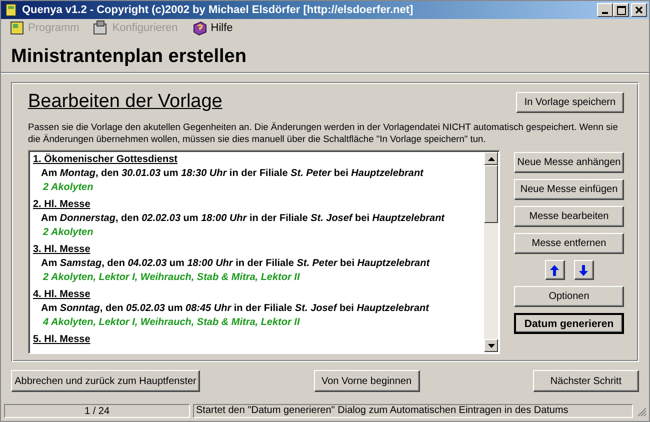  Describe the element at coordinates (62, 340) in the screenshot. I see `mass-title: 5. Hl. Messe` at that location.